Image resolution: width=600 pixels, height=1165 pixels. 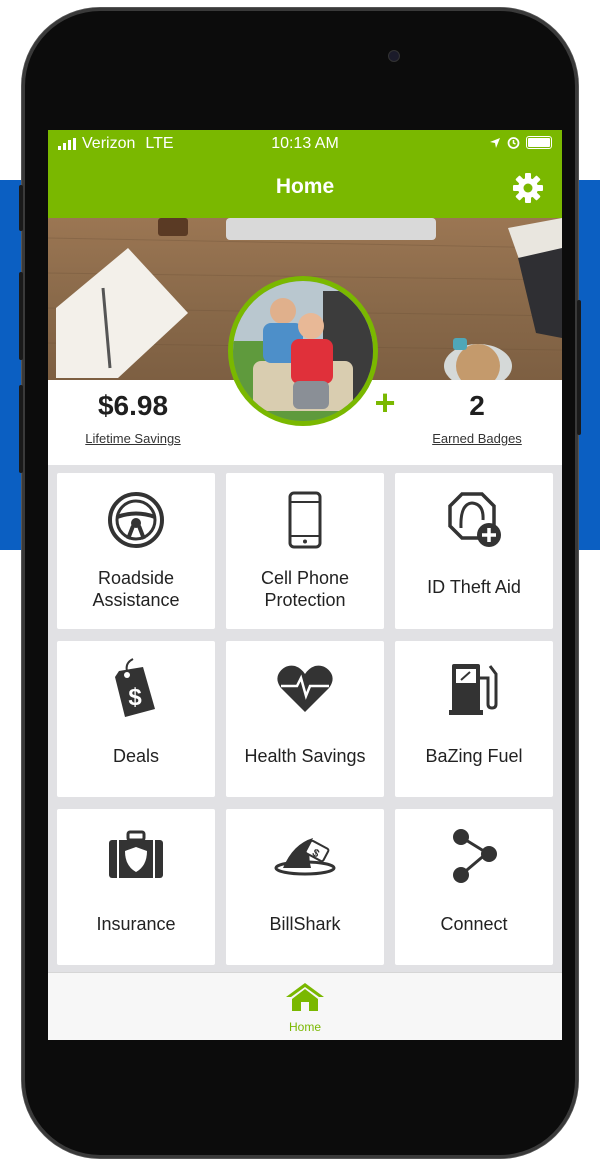 What do you see at coordinates (21, 316) in the screenshot?
I see `volume-up-button` at bounding box center [21, 316].